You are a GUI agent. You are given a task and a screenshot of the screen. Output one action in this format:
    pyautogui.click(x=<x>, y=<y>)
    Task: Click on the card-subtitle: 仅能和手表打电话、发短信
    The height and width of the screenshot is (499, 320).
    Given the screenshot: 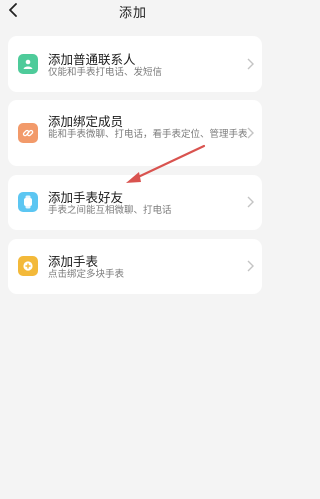 What is the action you would take?
    pyautogui.click(x=105, y=72)
    